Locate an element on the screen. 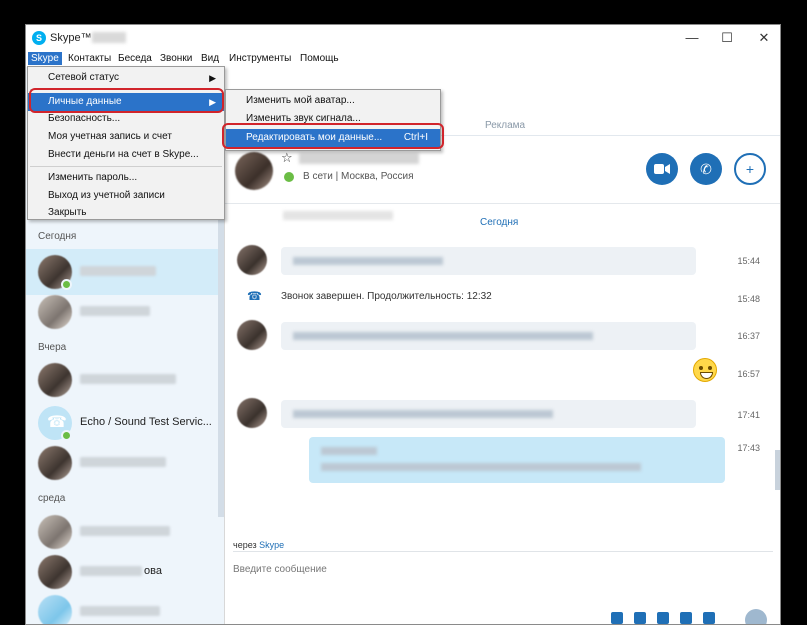  menu-item-online-status: Сетевой статус ▶ is located at coordinates (126, 78).